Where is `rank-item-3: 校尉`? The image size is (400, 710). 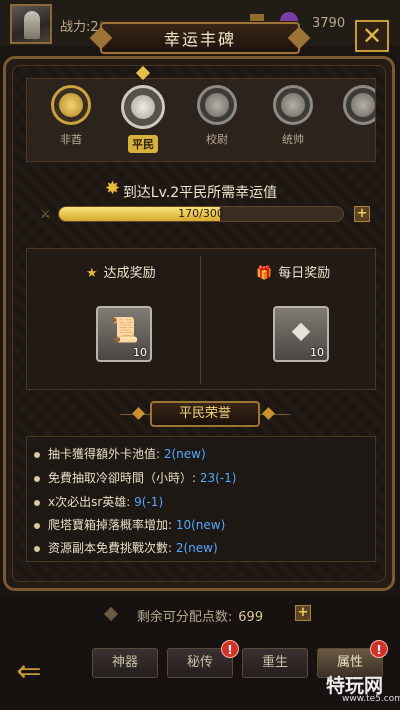
rank-item-3: 校尉 is located at coordinates (217, 116).